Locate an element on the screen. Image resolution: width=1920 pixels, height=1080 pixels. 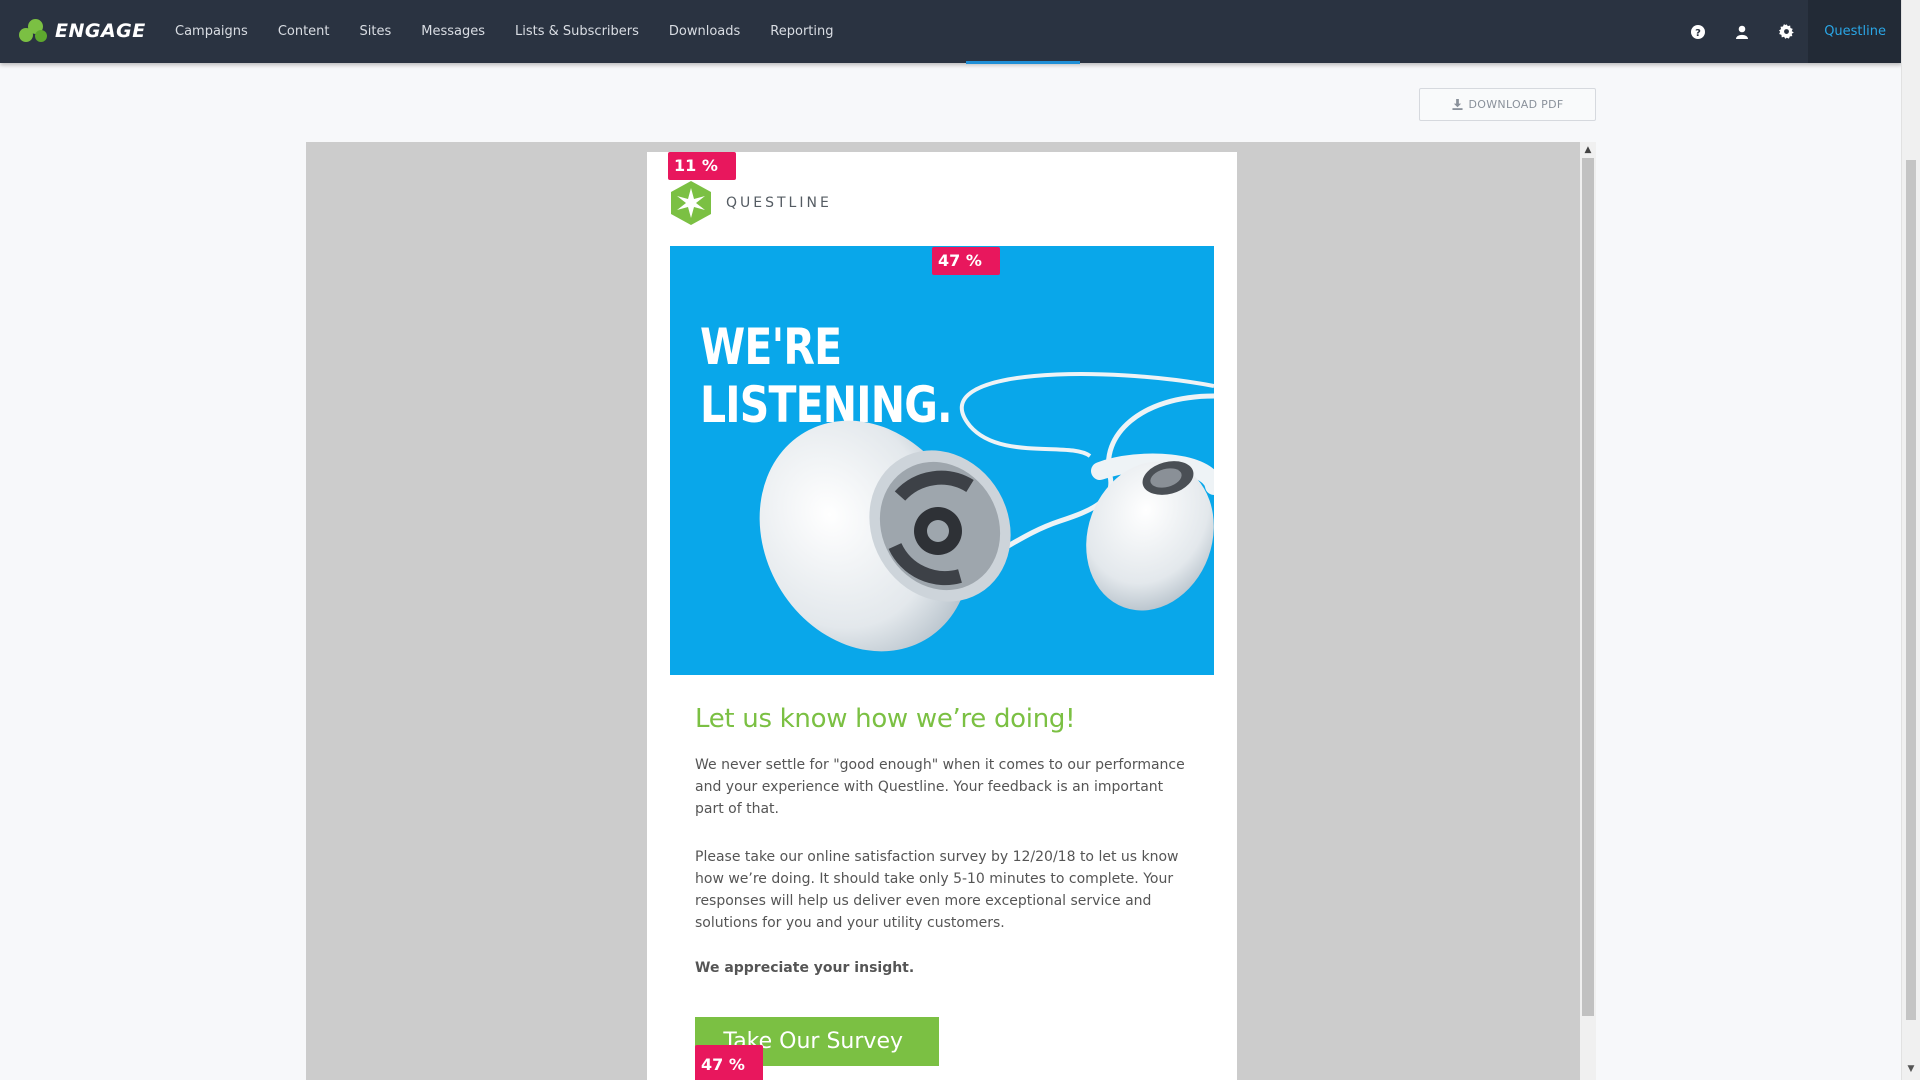
organization-menu: Questline is located at coordinates (1855, 31).